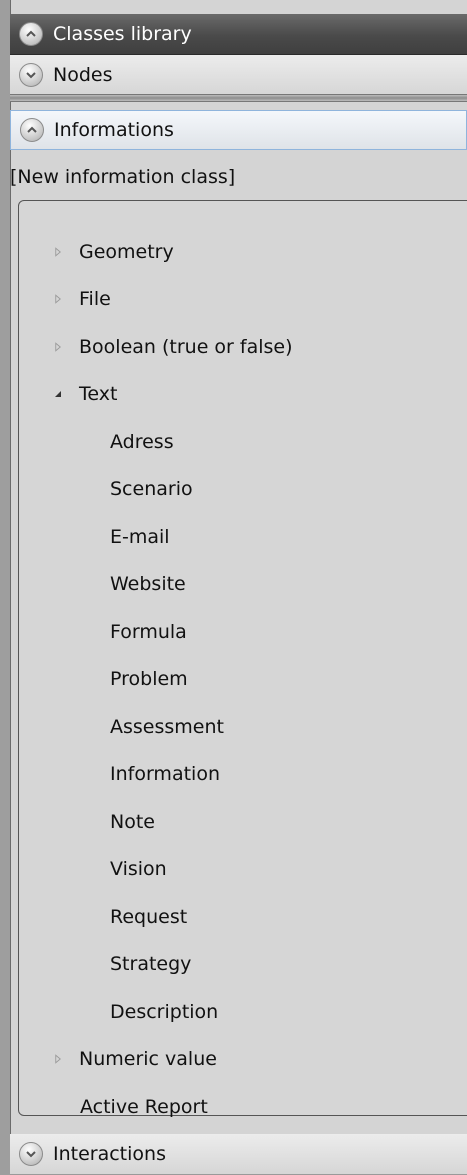  What do you see at coordinates (238, 34) in the screenshot?
I see `header-classes-library: Classes library` at bounding box center [238, 34].